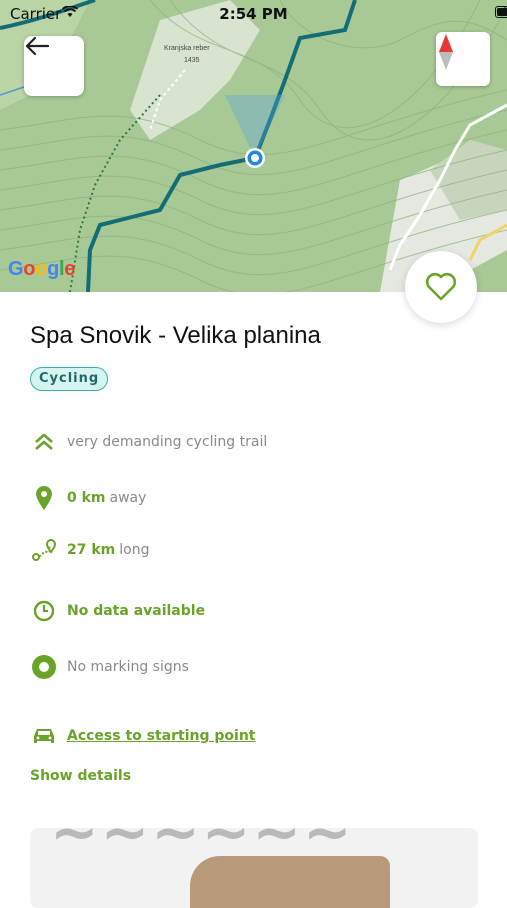  I want to click on compass-button, so click(463, 59).